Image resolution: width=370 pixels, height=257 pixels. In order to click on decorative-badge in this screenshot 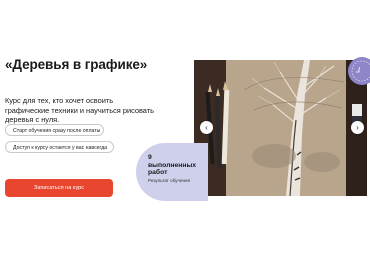, I will do `click(359, 71)`.